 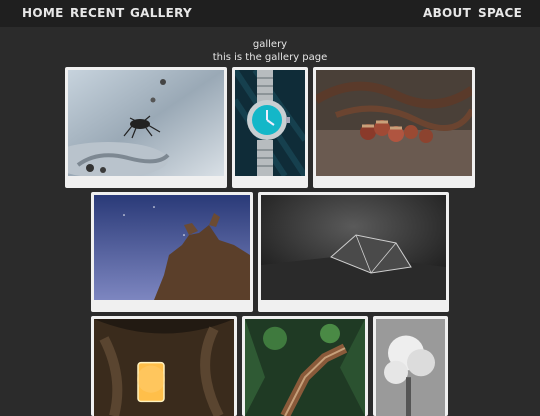 I want to click on page-title: gallery, so click(x=270, y=44).